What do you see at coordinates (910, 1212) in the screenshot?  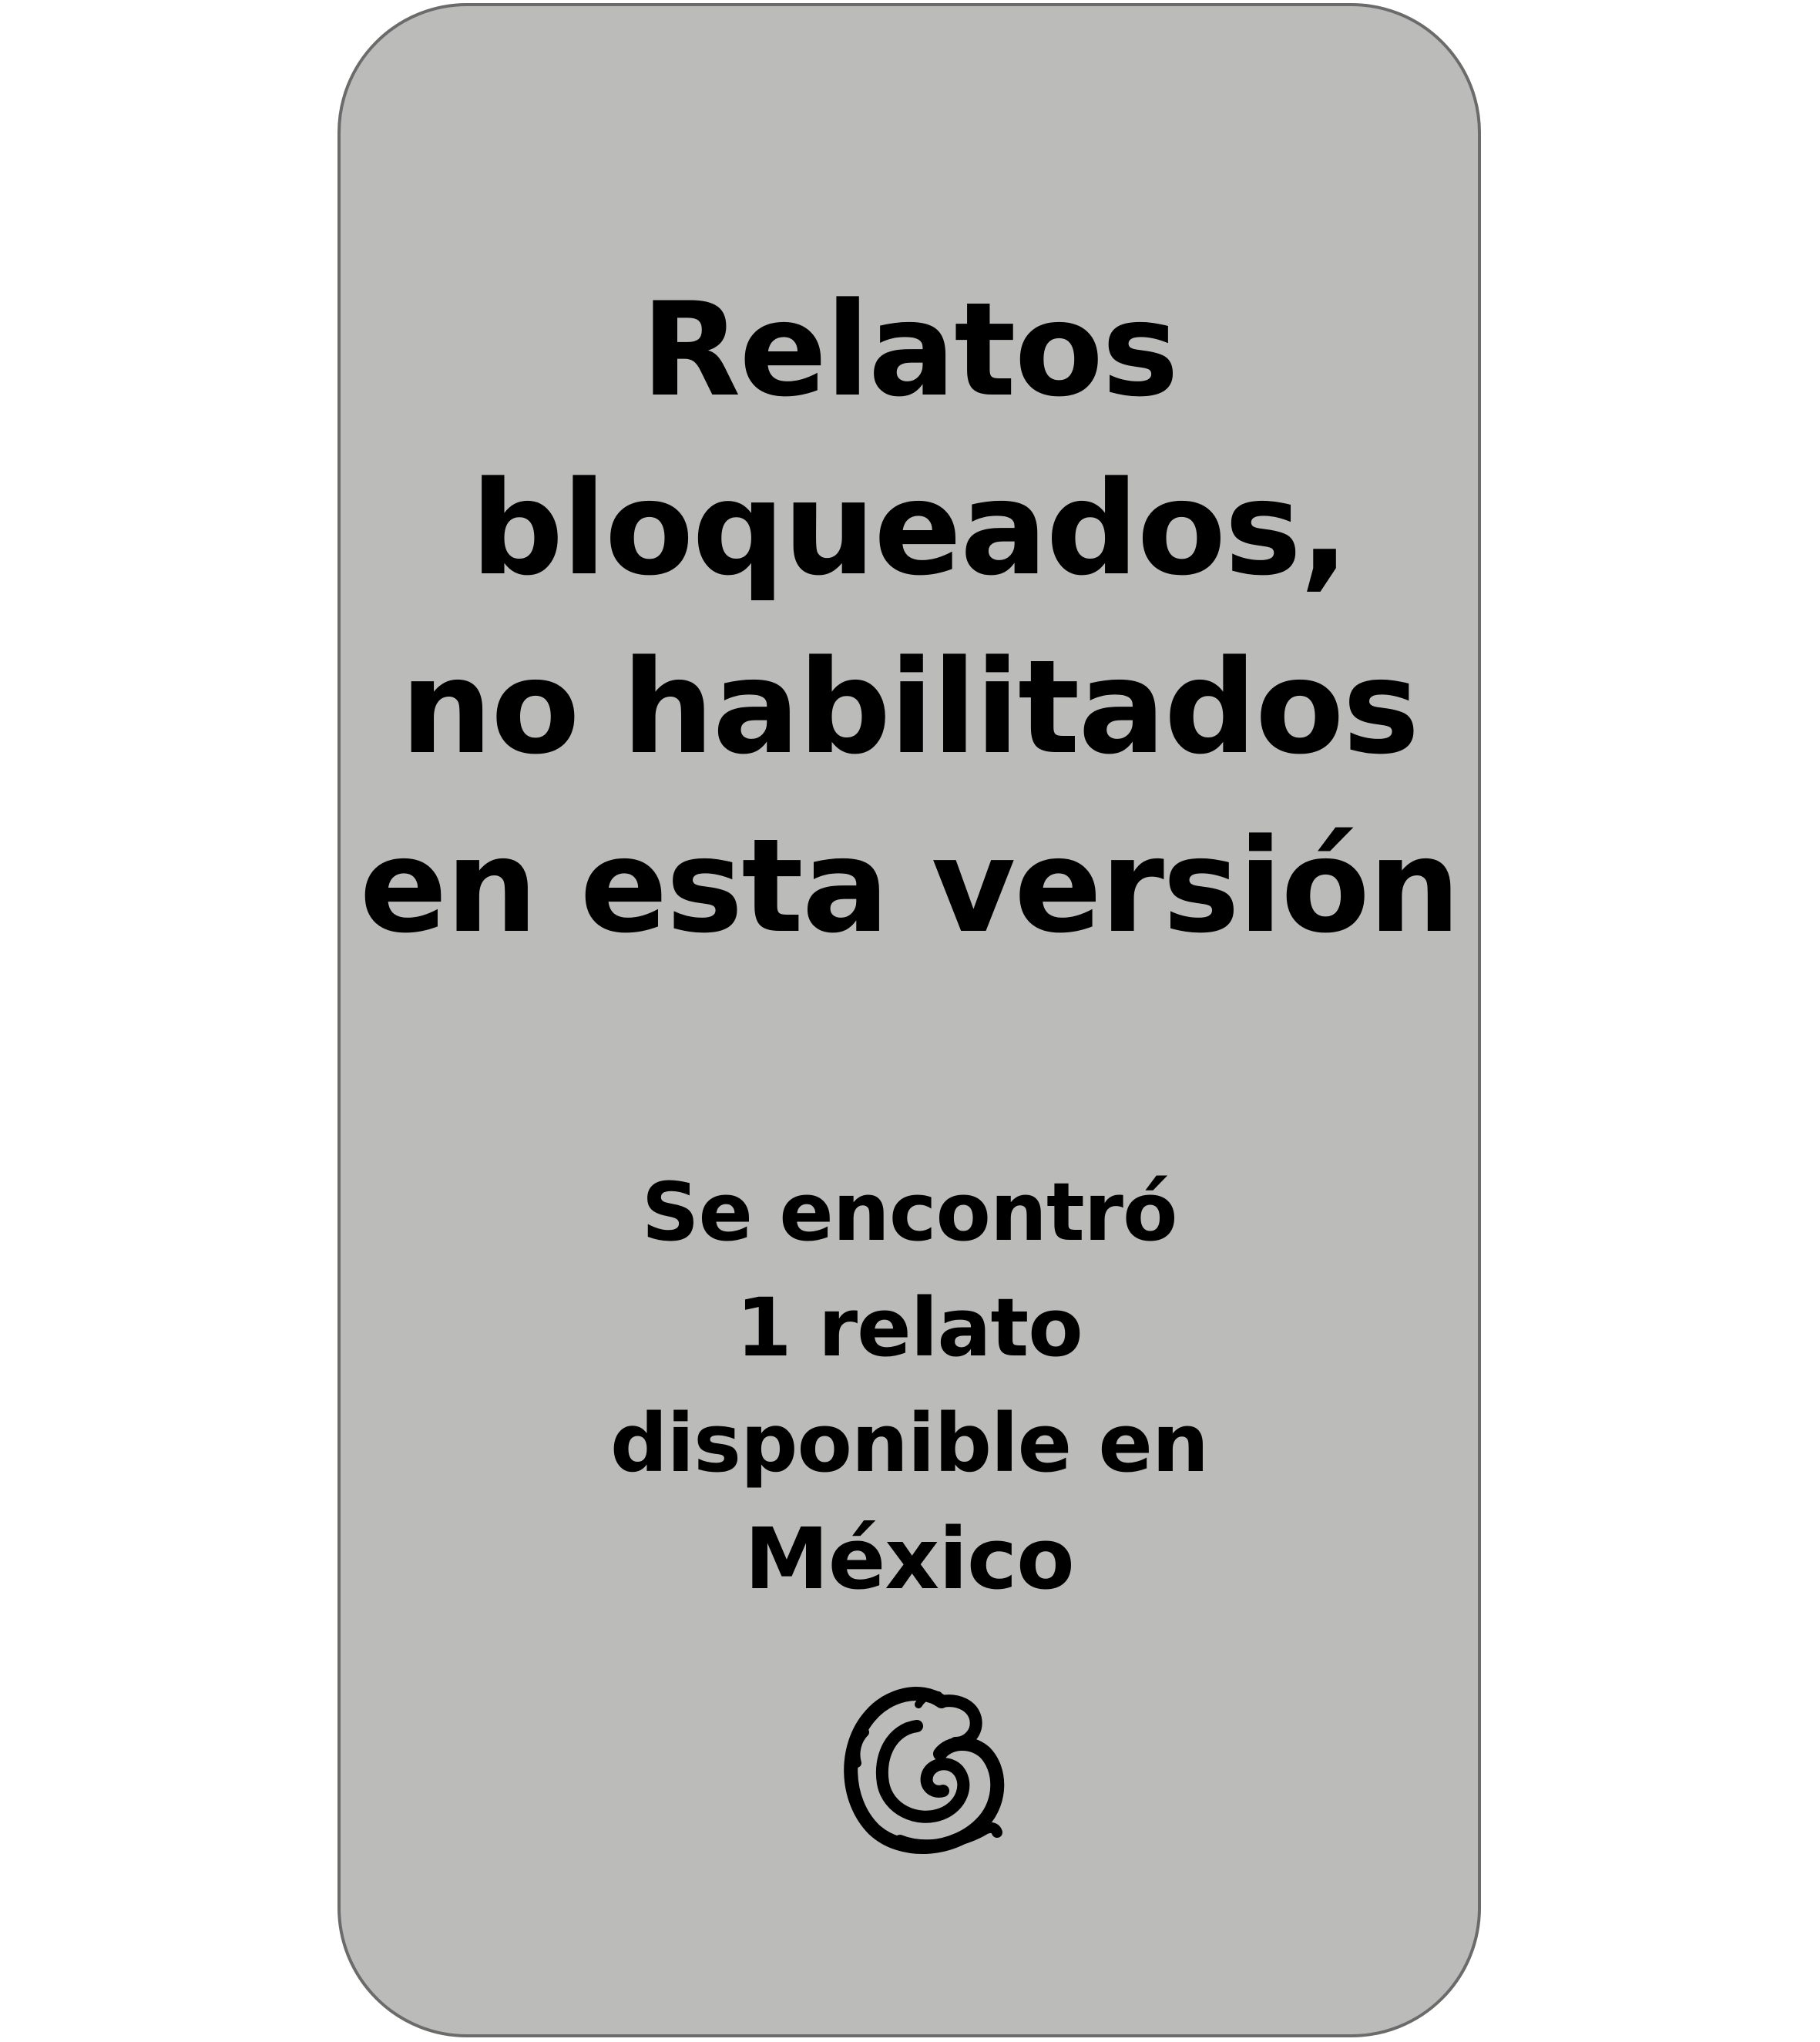 I see `message-line-1: Se encontró` at bounding box center [910, 1212].